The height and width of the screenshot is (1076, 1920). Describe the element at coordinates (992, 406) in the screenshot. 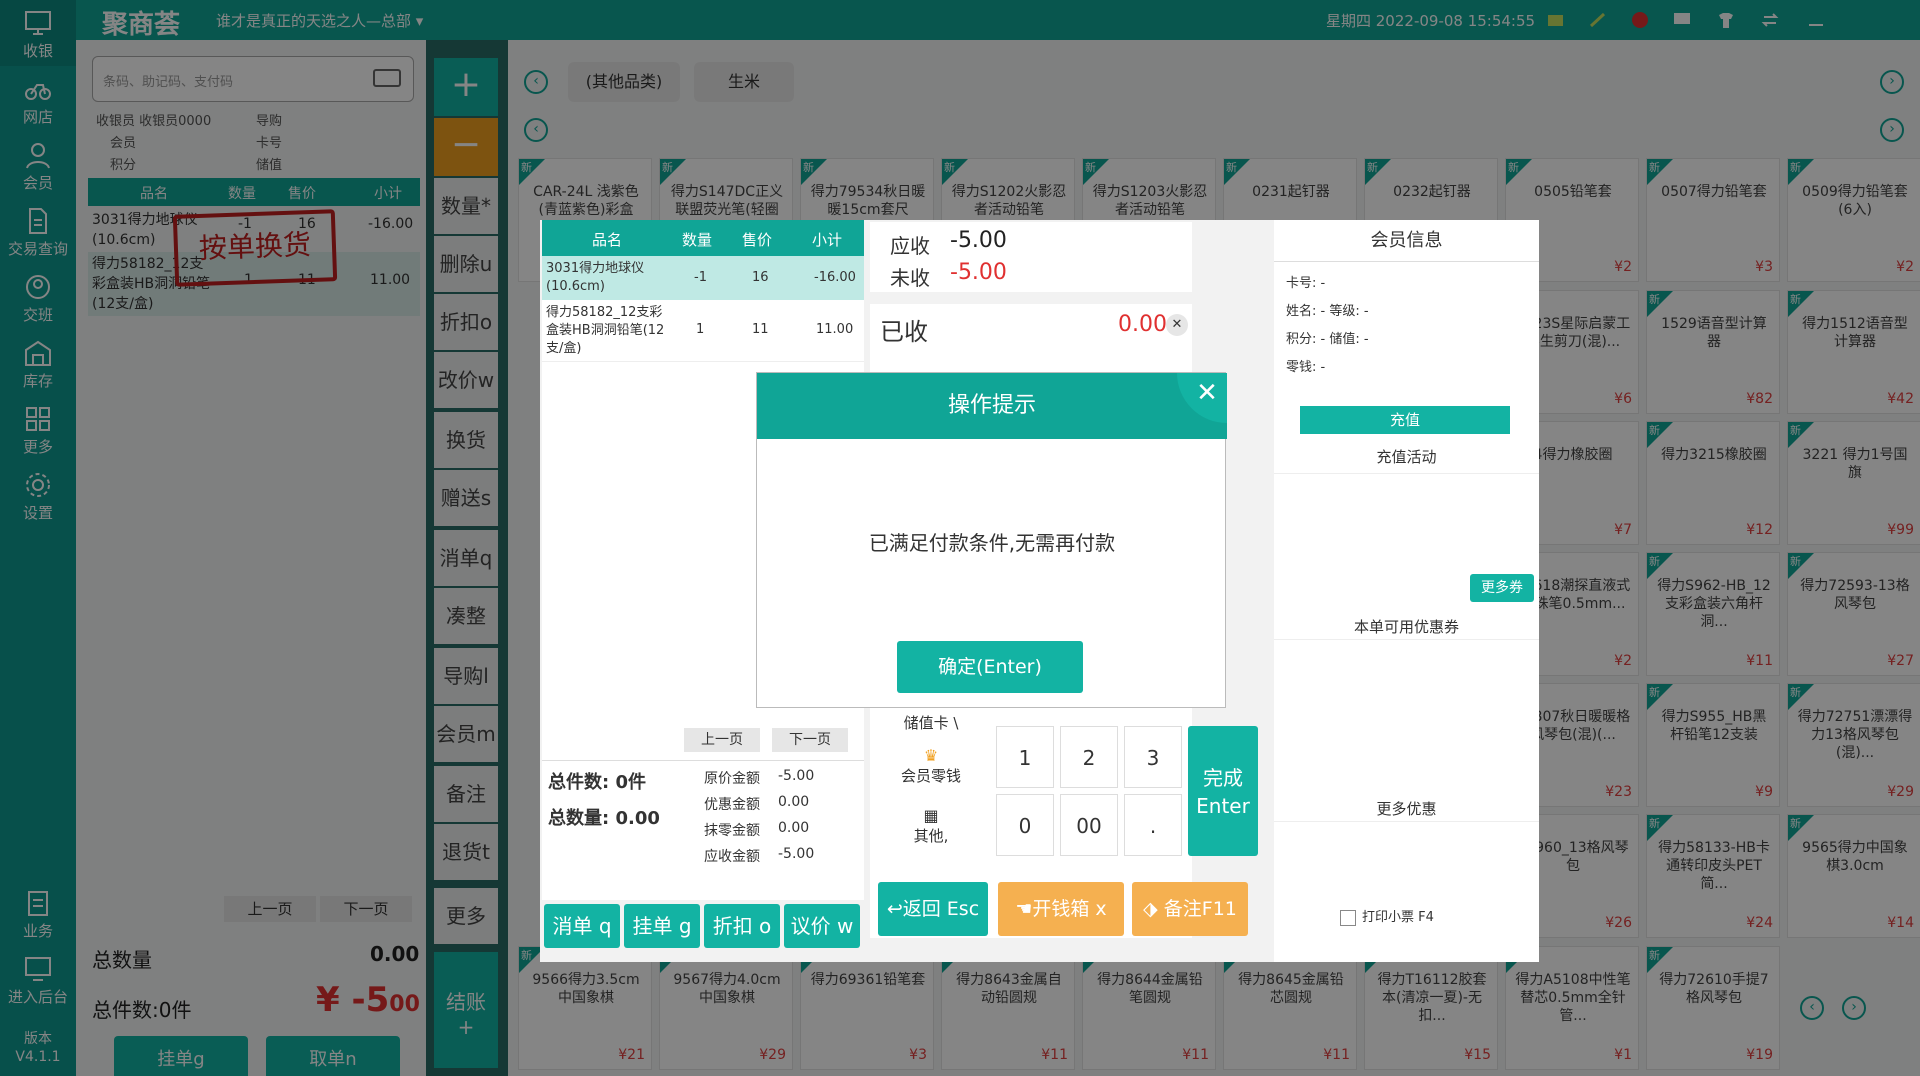

I see `alert-title: 操作提示` at that location.